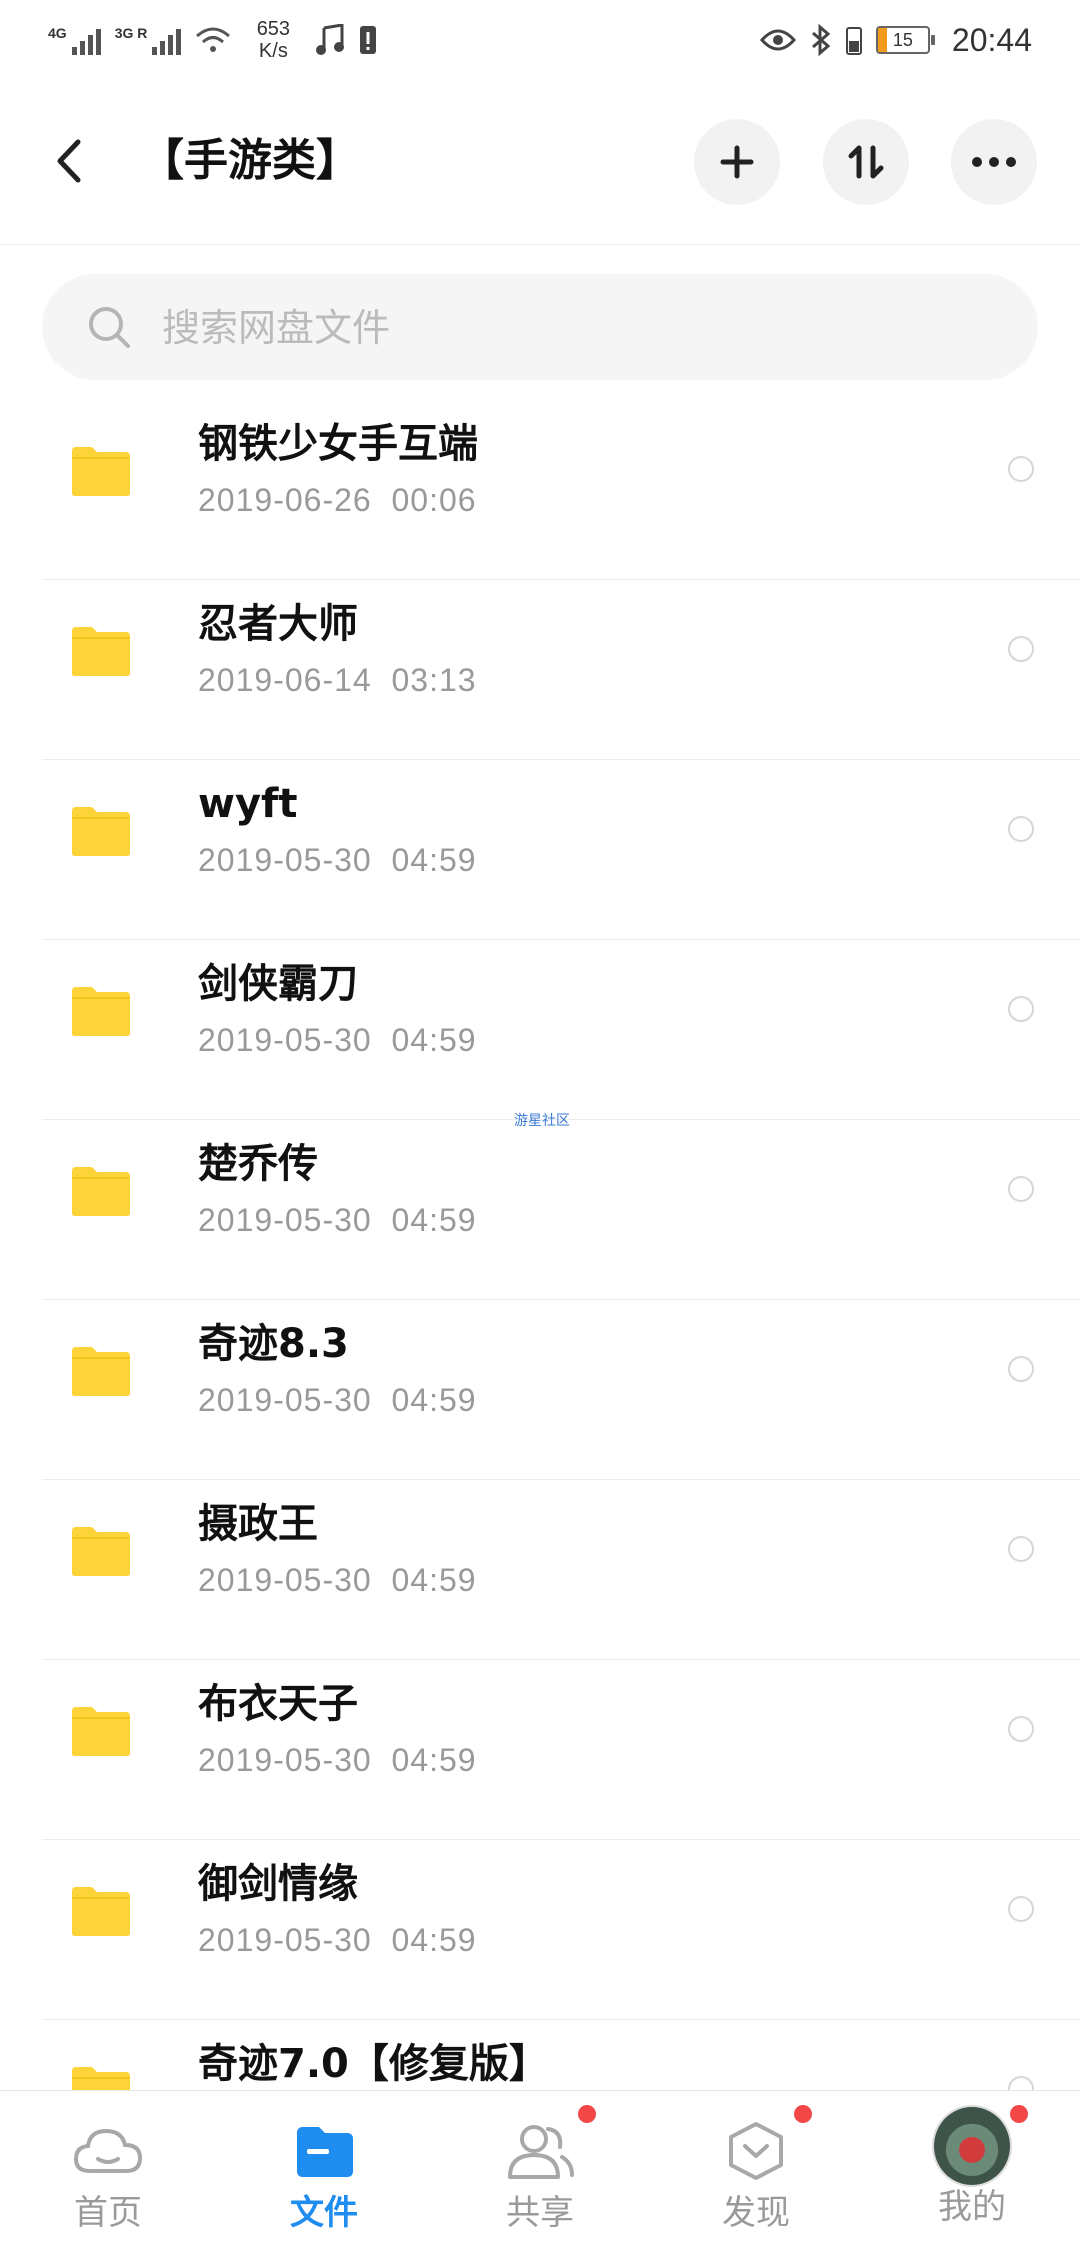  I want to click on more-dots-icon, so click(994, 162).